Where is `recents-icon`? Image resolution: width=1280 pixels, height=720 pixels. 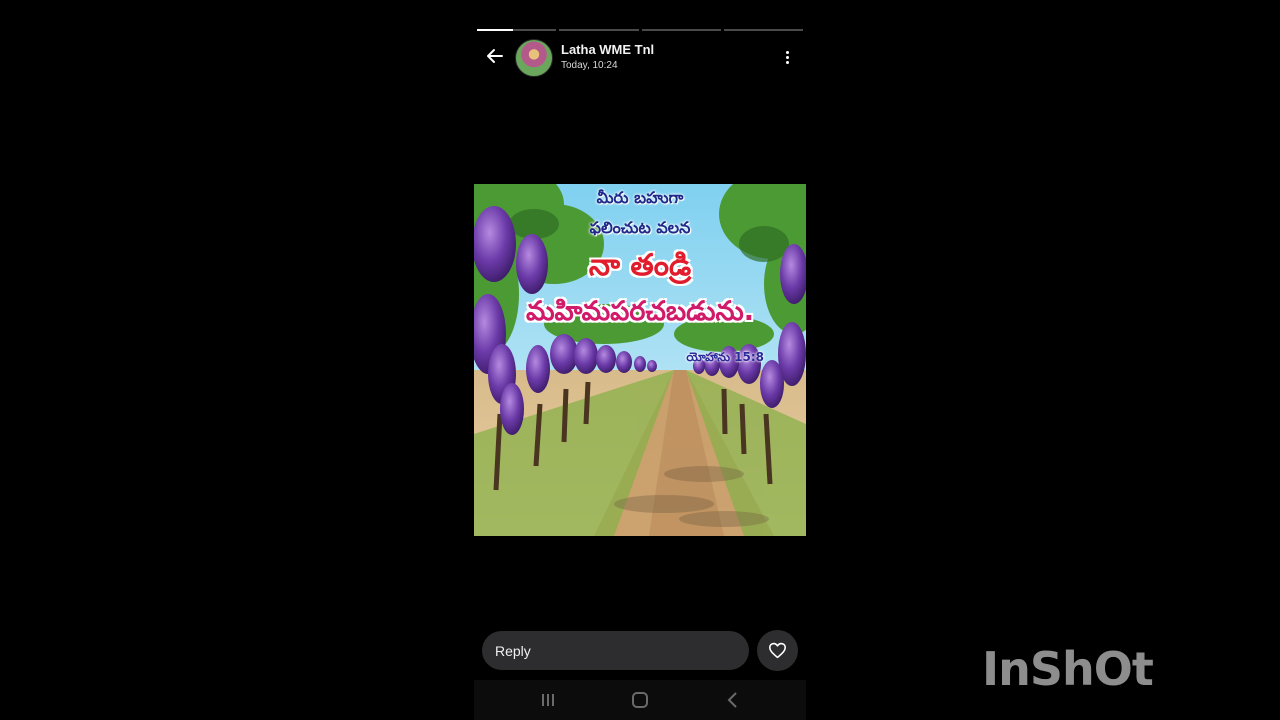
recents-icon is located at coordinates (548, 700).